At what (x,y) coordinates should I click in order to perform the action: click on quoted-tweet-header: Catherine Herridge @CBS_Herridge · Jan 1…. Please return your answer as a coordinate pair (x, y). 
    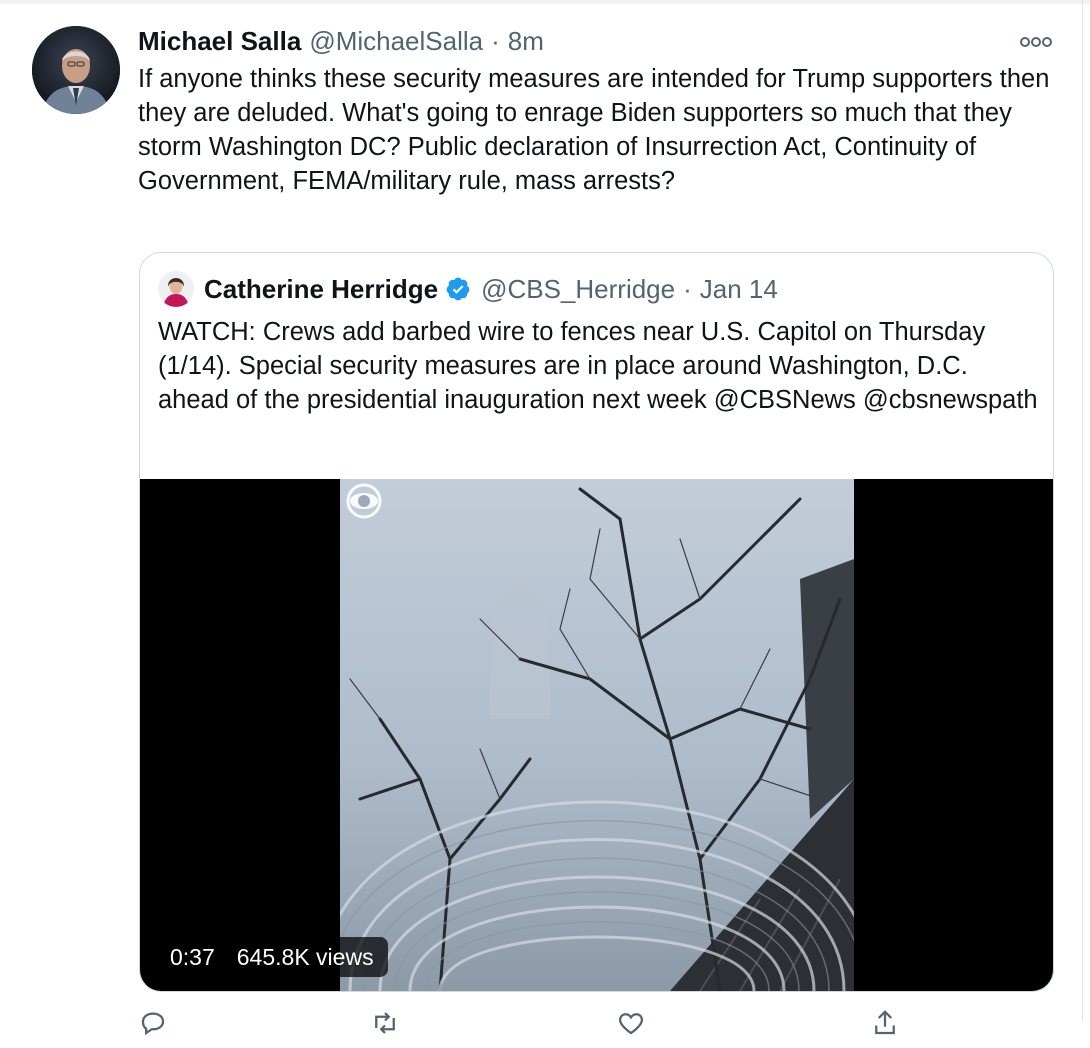
    Looking at the image, I should click on (491, 289).